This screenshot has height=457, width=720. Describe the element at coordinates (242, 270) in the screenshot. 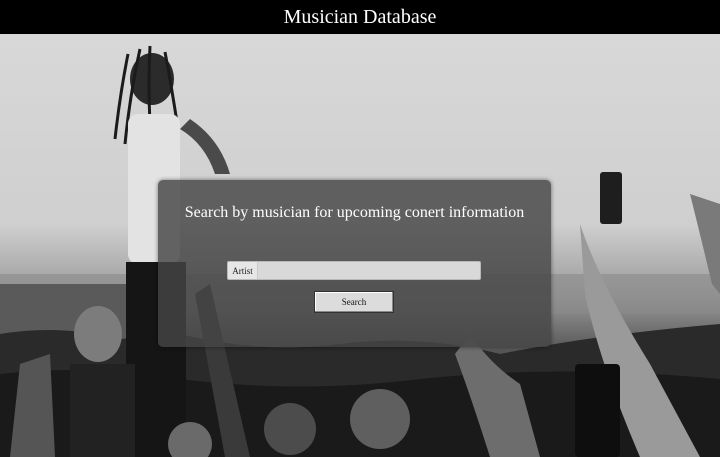

I see `artist-field-label: Artist` at that location.